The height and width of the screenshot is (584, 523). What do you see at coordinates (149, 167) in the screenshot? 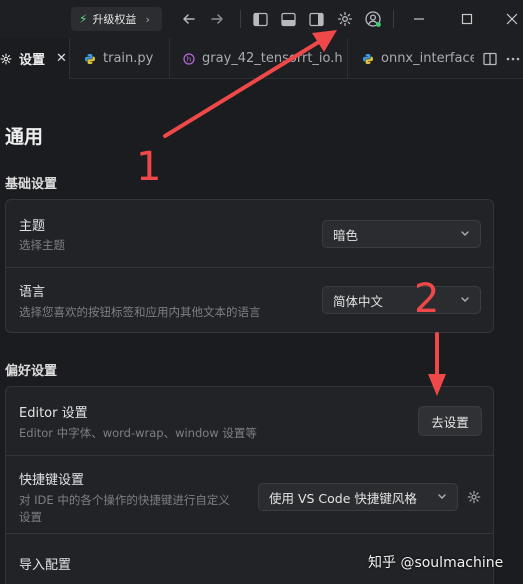
I see `annotation-number-1: 1` at bounding box center [149, 167].